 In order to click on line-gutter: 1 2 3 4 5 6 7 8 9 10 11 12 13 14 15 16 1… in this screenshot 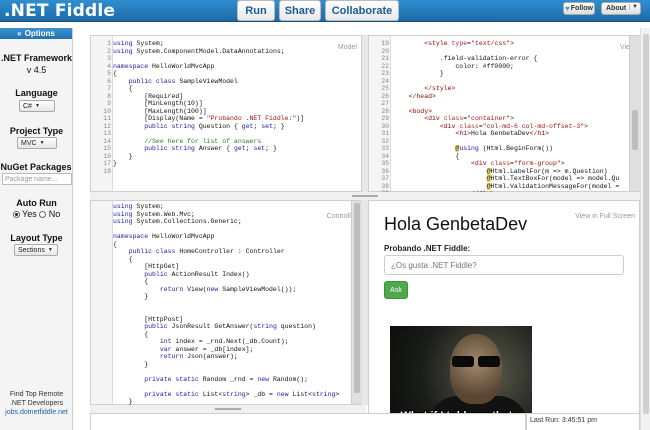, I will do `click(102, 113)`.